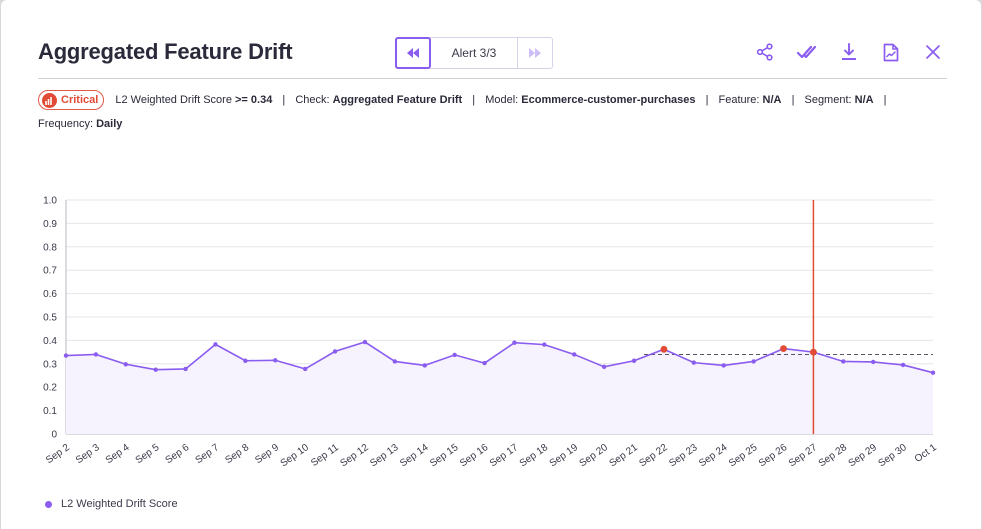  I want to click on severity-label: Critical, so click(80, 100).